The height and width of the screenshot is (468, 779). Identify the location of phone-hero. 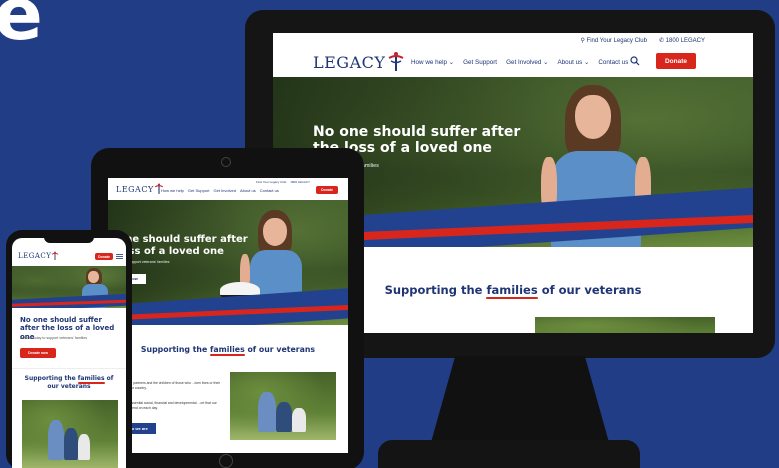
(69, 287).